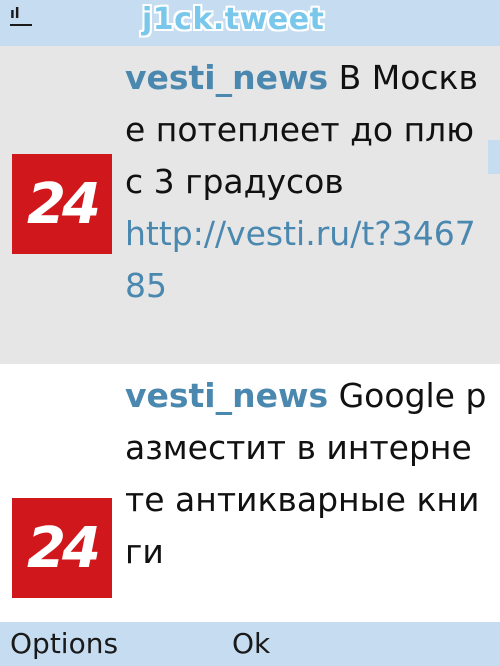 The height and width of the screenshot is (666, 500). What do you see at coordinates (493, 334) in the screenshot?
I see `scrollbar` at bounding box center [493, 334].